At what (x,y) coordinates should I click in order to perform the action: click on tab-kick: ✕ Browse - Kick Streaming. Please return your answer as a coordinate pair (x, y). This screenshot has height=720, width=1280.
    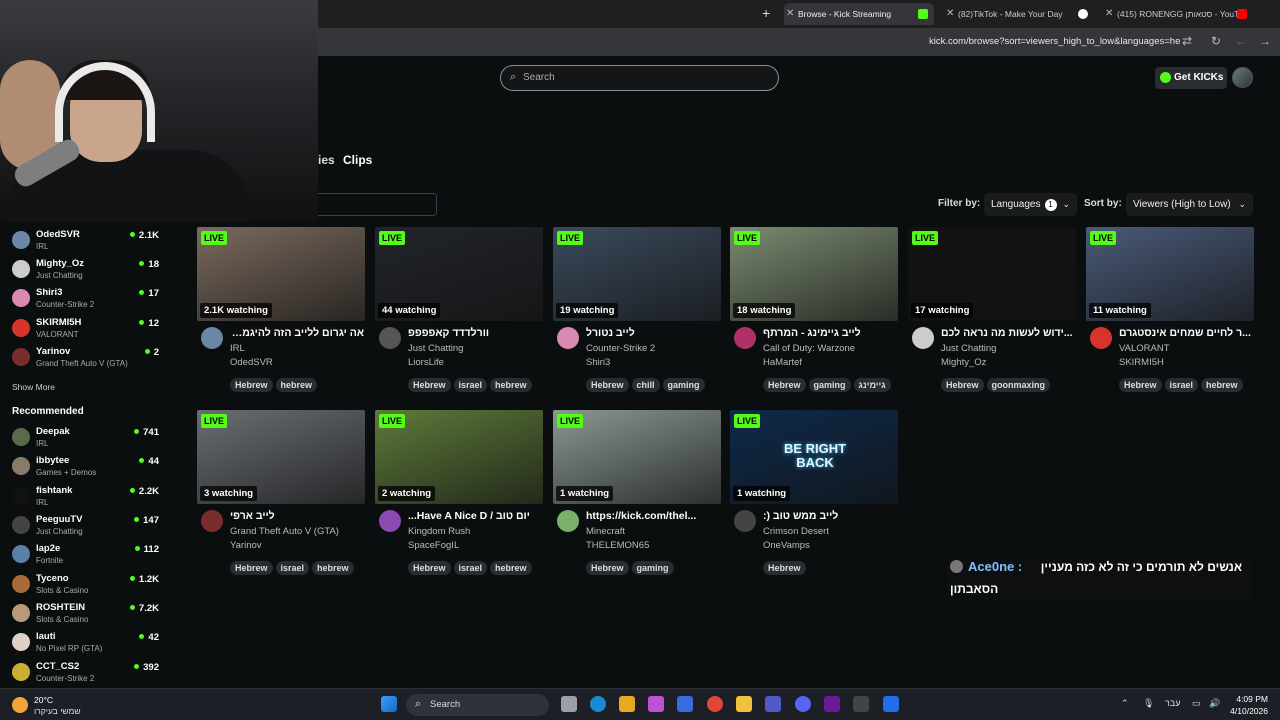
    Looking at the image, I should click on (859, 14).